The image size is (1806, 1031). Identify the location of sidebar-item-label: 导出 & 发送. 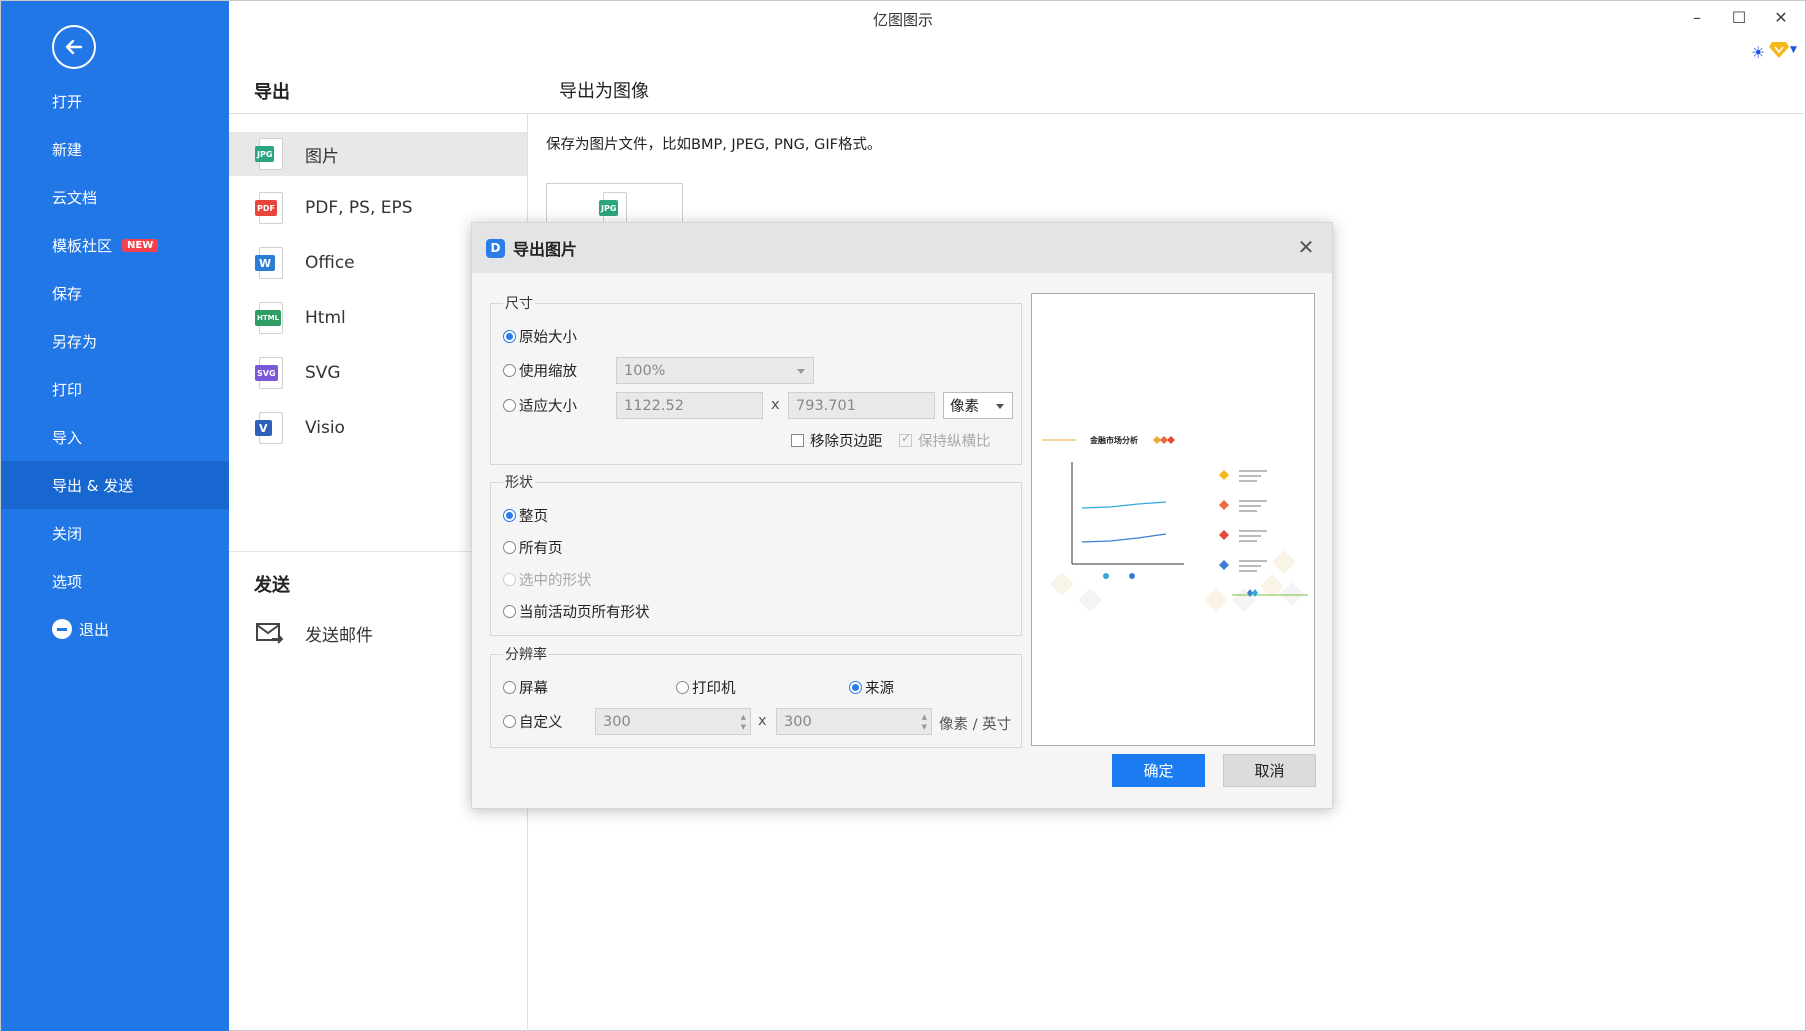
(93, 485).